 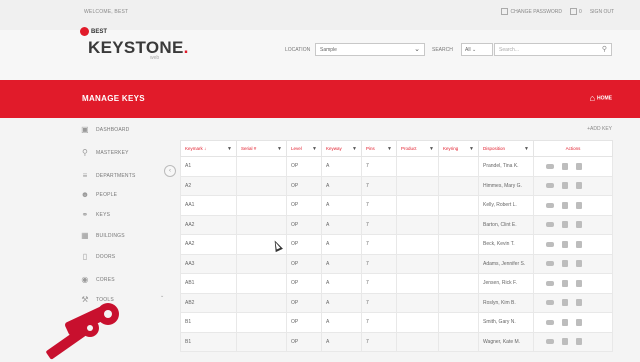 I want to click on home-link: ⌂ HOME, so click(x=601, y=98).